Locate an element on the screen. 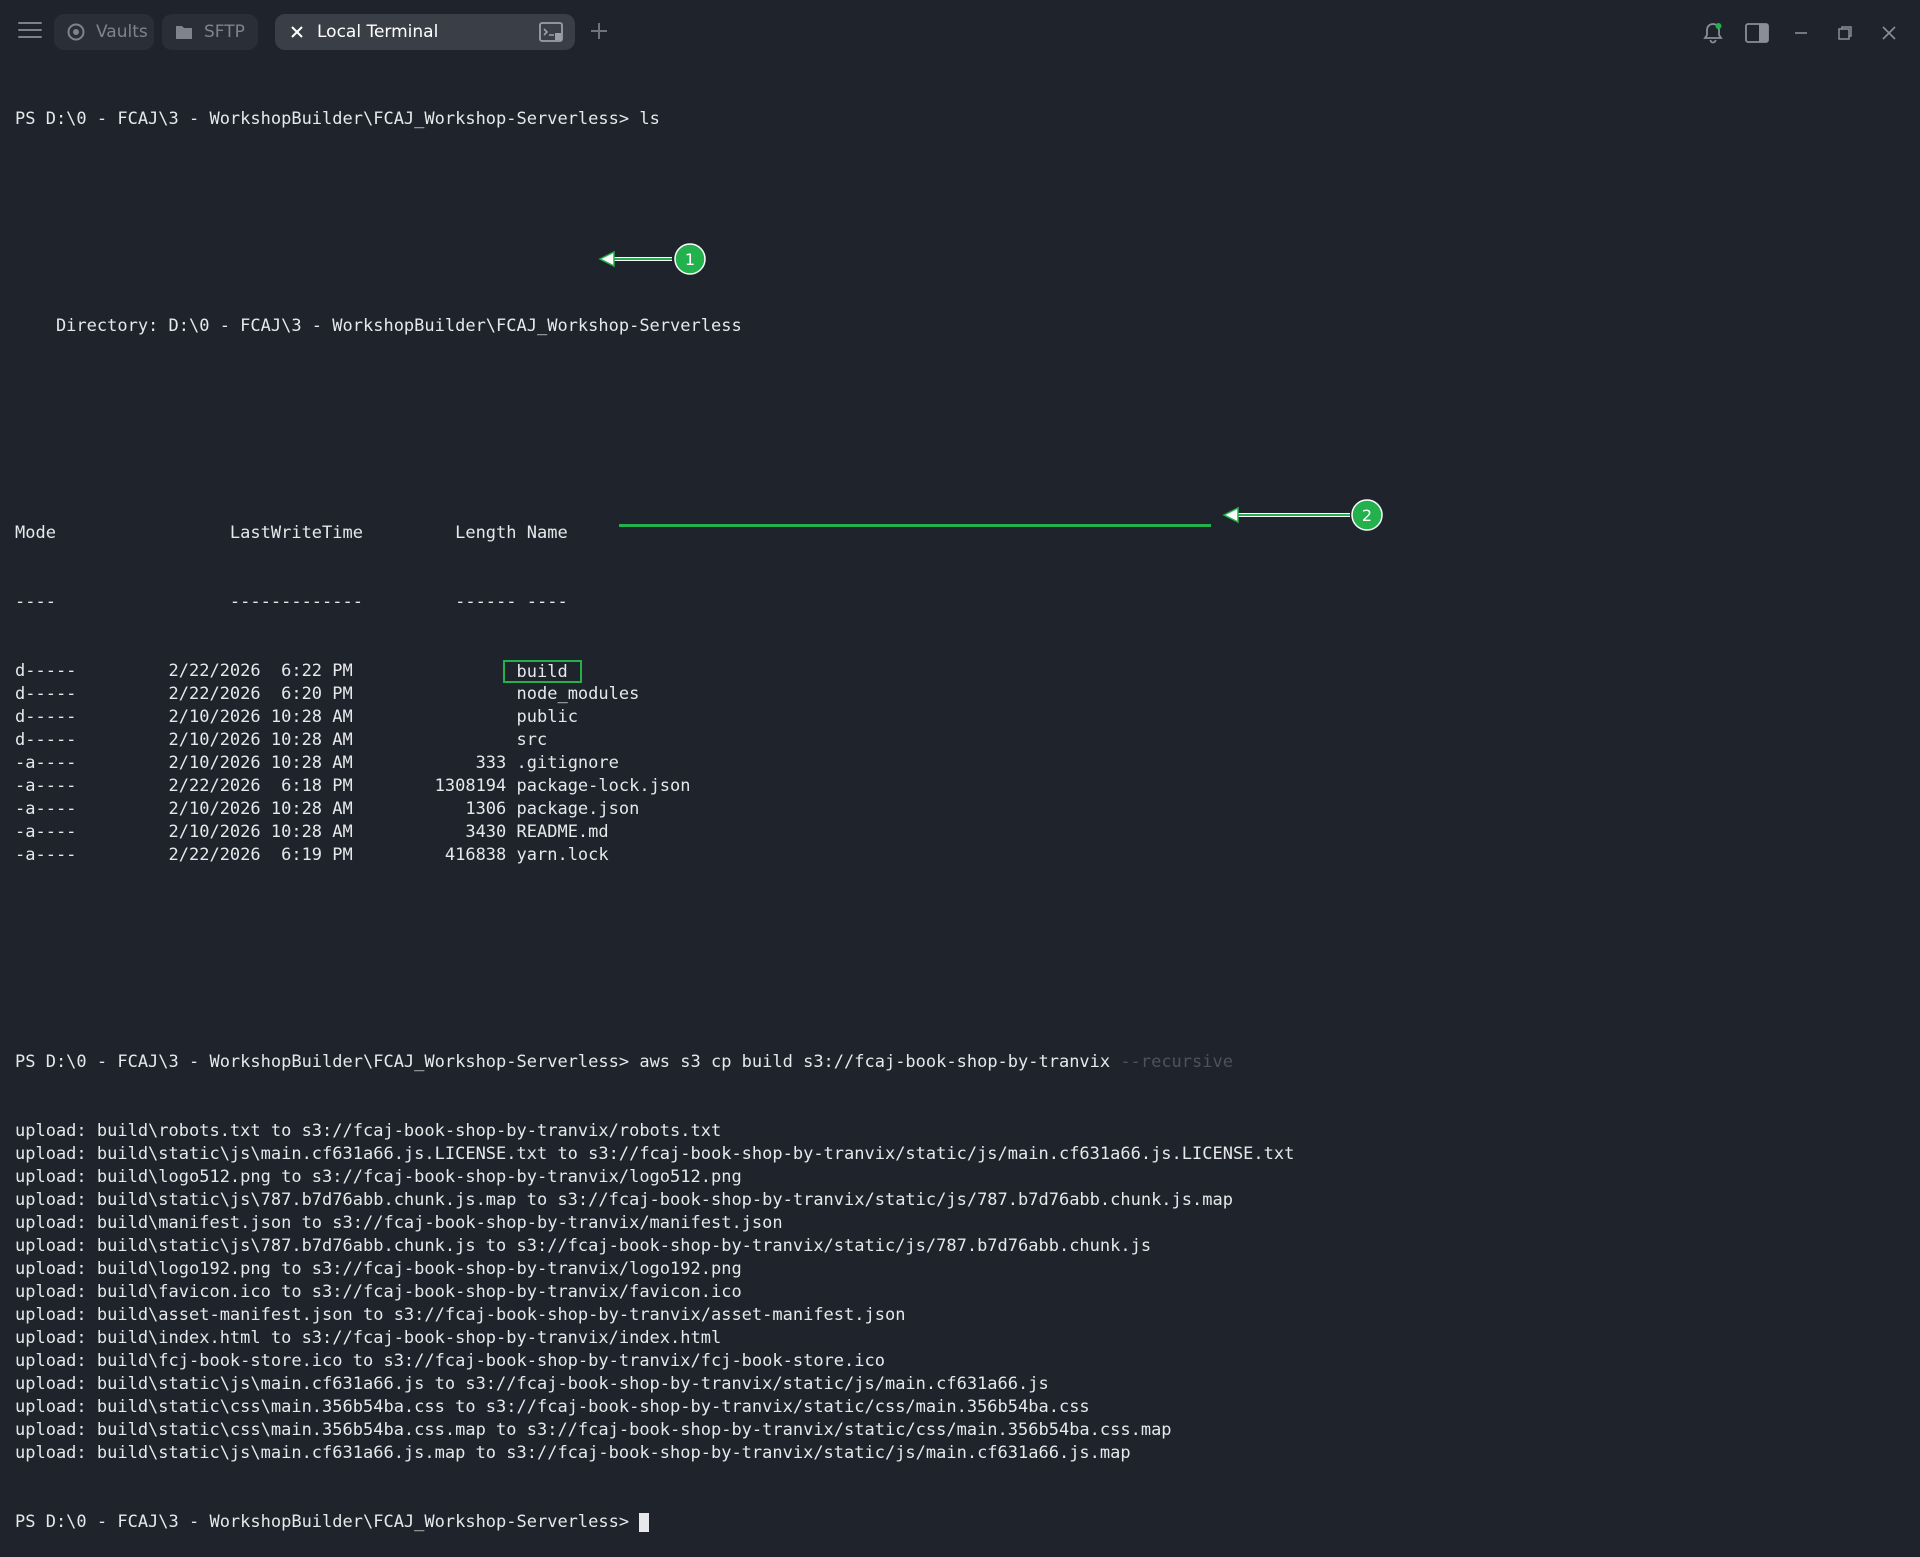  row-name: package-lock.json is located at coordinates (603, 786).